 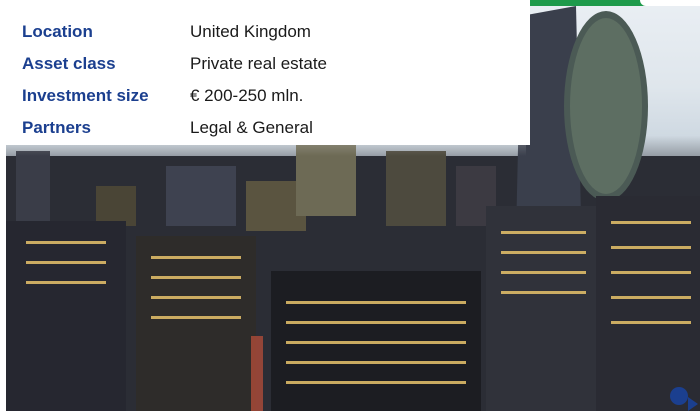 I want to click on info-value: Legal & General, so click(x=251, y=127).